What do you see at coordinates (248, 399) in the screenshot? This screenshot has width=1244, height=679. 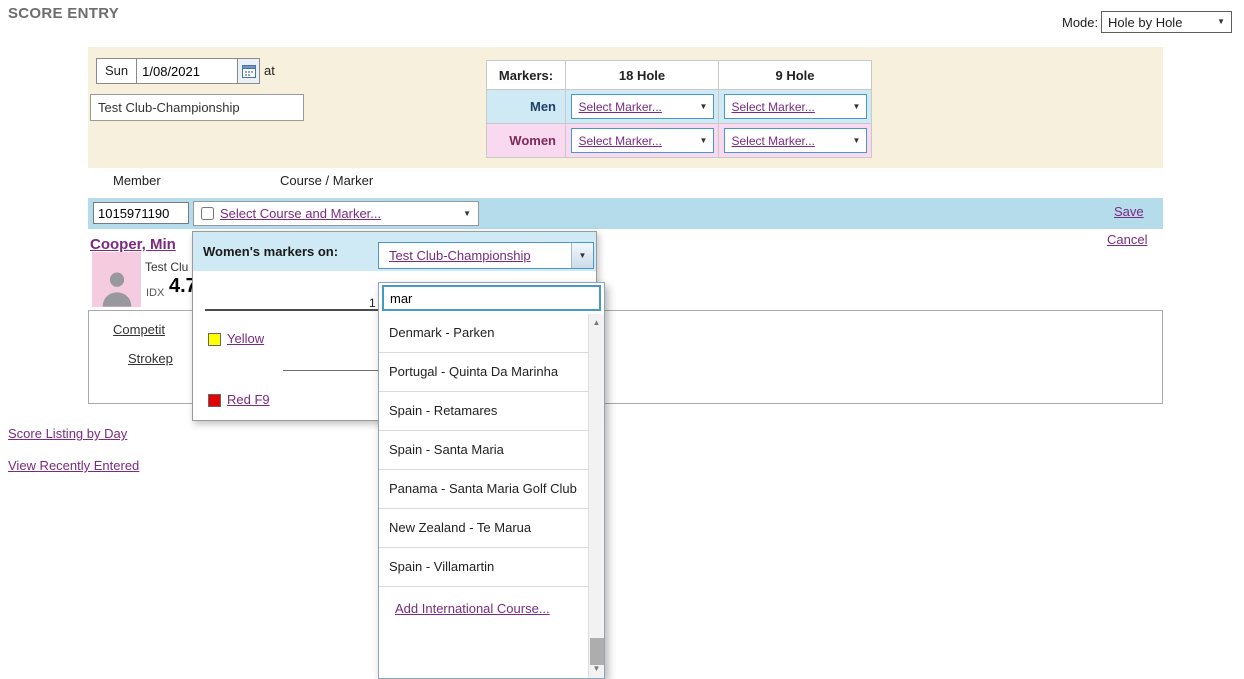 I see `red-tee-link: Red F9` at bounding box center [248, 399].